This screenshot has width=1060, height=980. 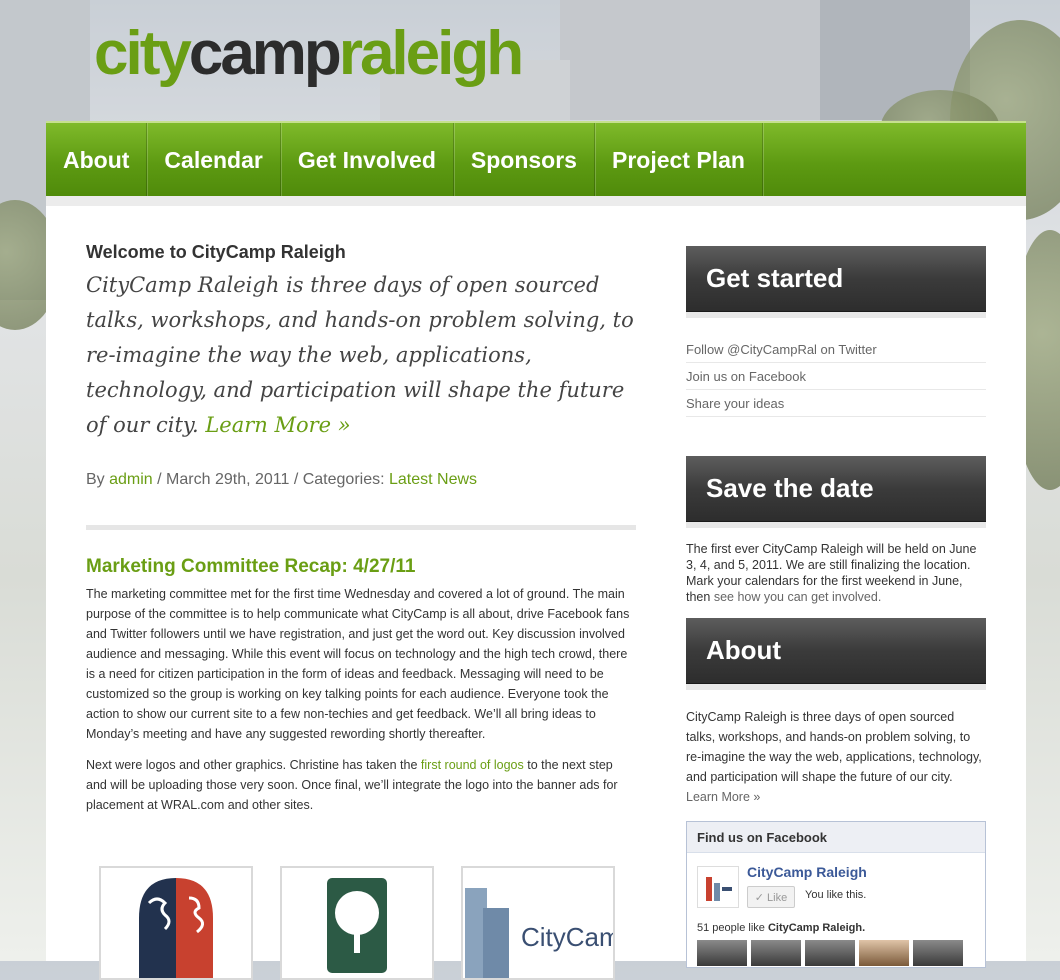 What do you see at coordinates (271, 479) in the screenshot?
I see `meta-date: / March 29th, 2011 / Categories:` at bounding box center [271, 479].